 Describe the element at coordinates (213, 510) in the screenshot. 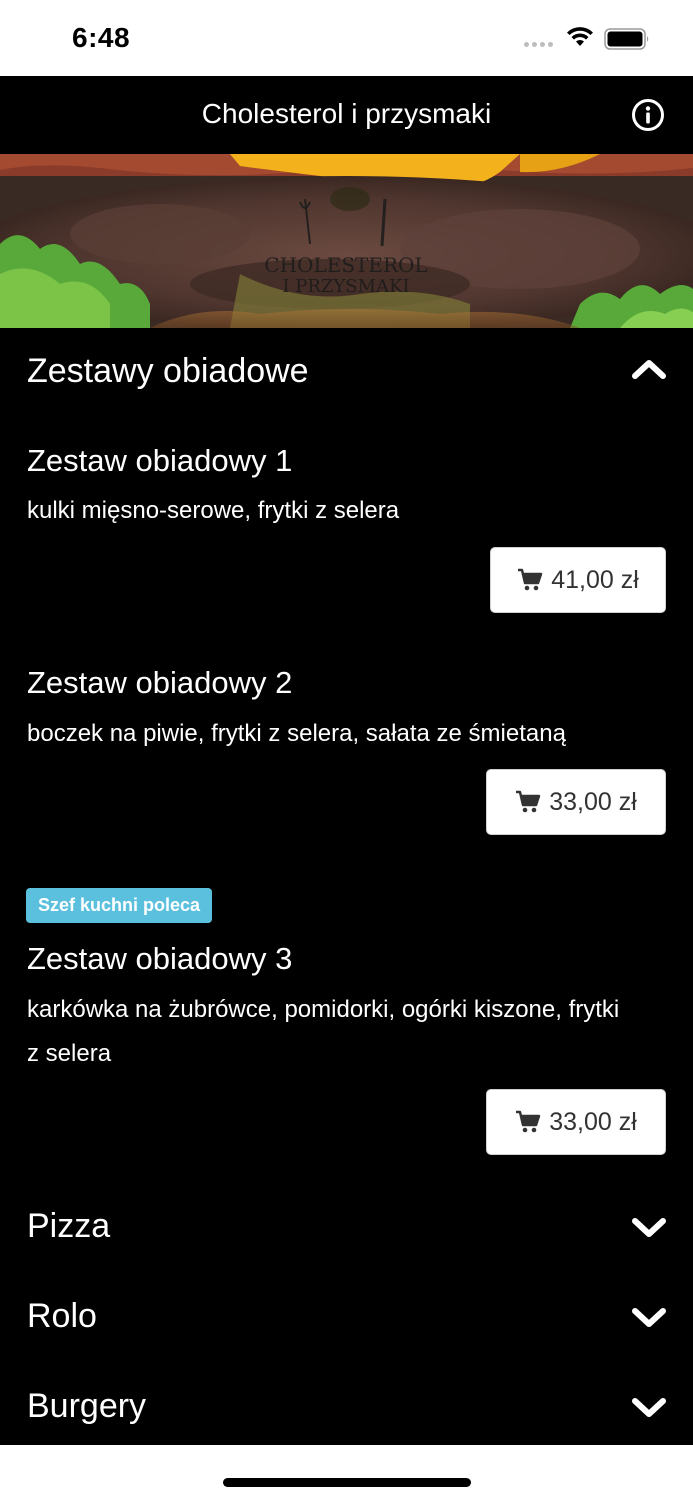

I see `item-description: kulki mięsno-serowe, frytki z selera` at that location.